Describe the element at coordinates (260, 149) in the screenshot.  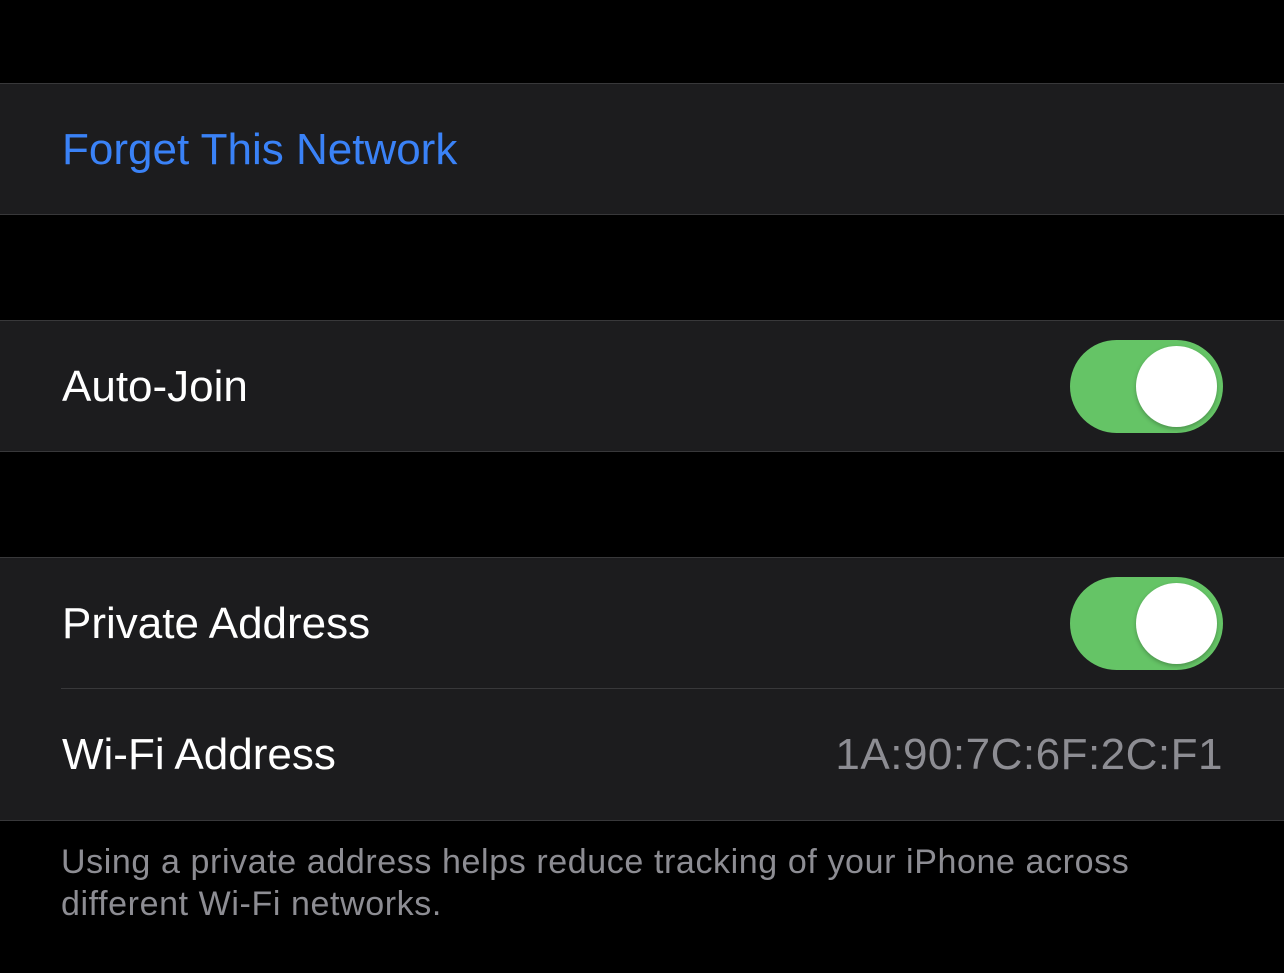
I see `forget-network-label: Forget This Network` at that location.